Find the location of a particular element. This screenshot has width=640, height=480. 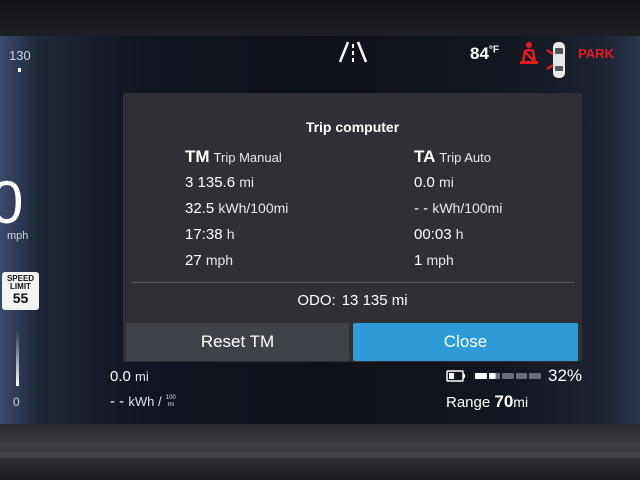

range-unit: mi is located at coordinates (521, 402).